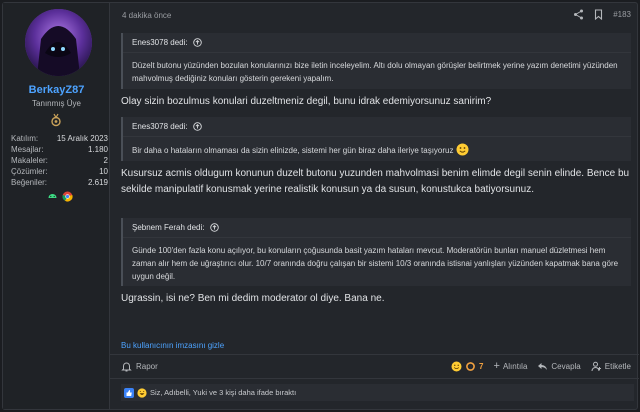 The width and height of the screenshot is (640, 412). I want to click on user-tag-icon, so click(596, 366).